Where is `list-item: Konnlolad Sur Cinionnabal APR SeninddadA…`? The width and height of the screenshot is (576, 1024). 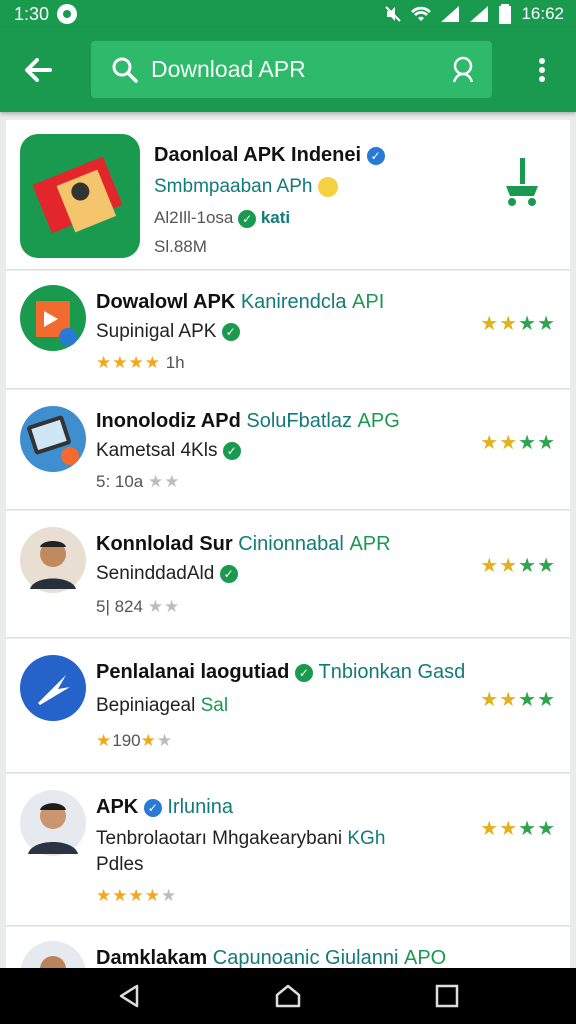 list-item: Konnlolad Sur Cinionnabal APR SeninddadA… is located at coordinates (288, 574).